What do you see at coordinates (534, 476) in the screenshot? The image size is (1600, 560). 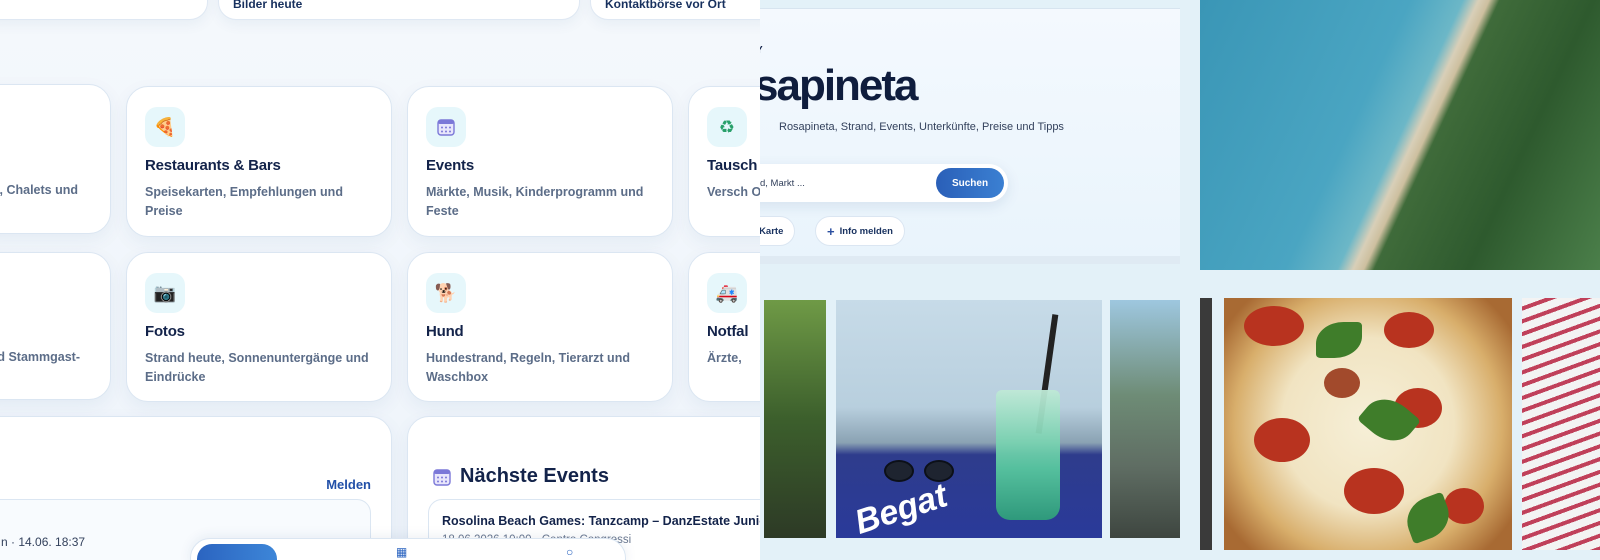 I see `next-events-title: Nächste Events` at bounding box center [534, 476].